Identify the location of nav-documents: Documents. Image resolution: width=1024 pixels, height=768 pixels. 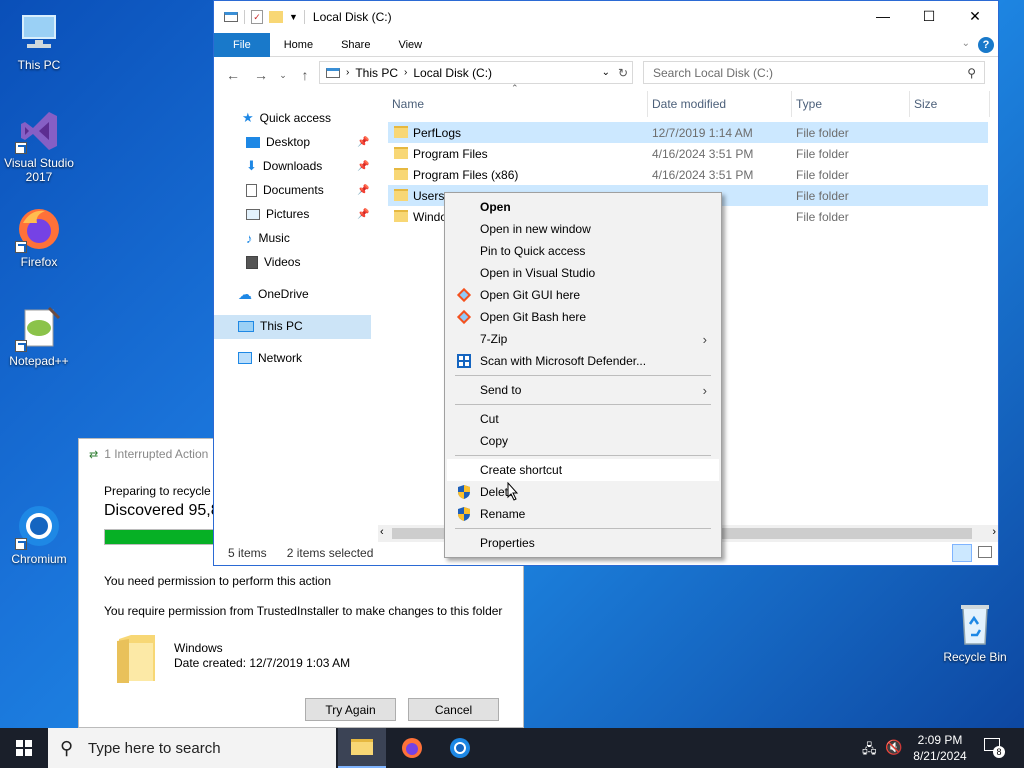
(285, 190).